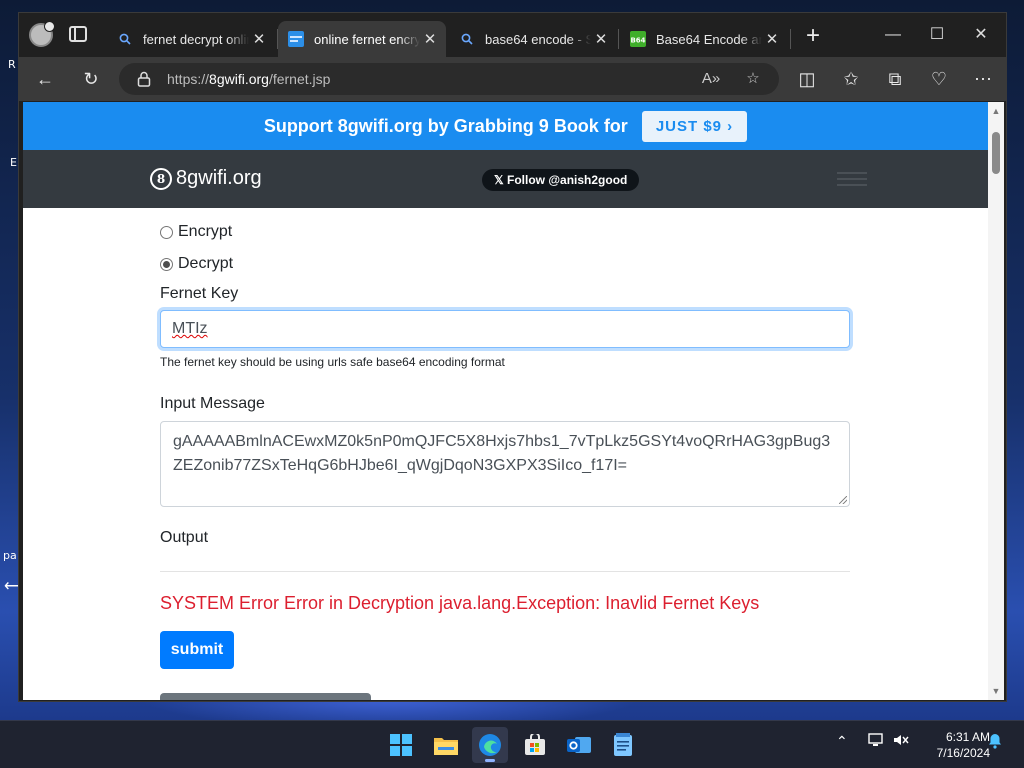 This screenshot has height=768, width=1024. Describe the element at coordinates (996, 691) in the screenshot. I see `scroll-down-icon: ▼` at that location.